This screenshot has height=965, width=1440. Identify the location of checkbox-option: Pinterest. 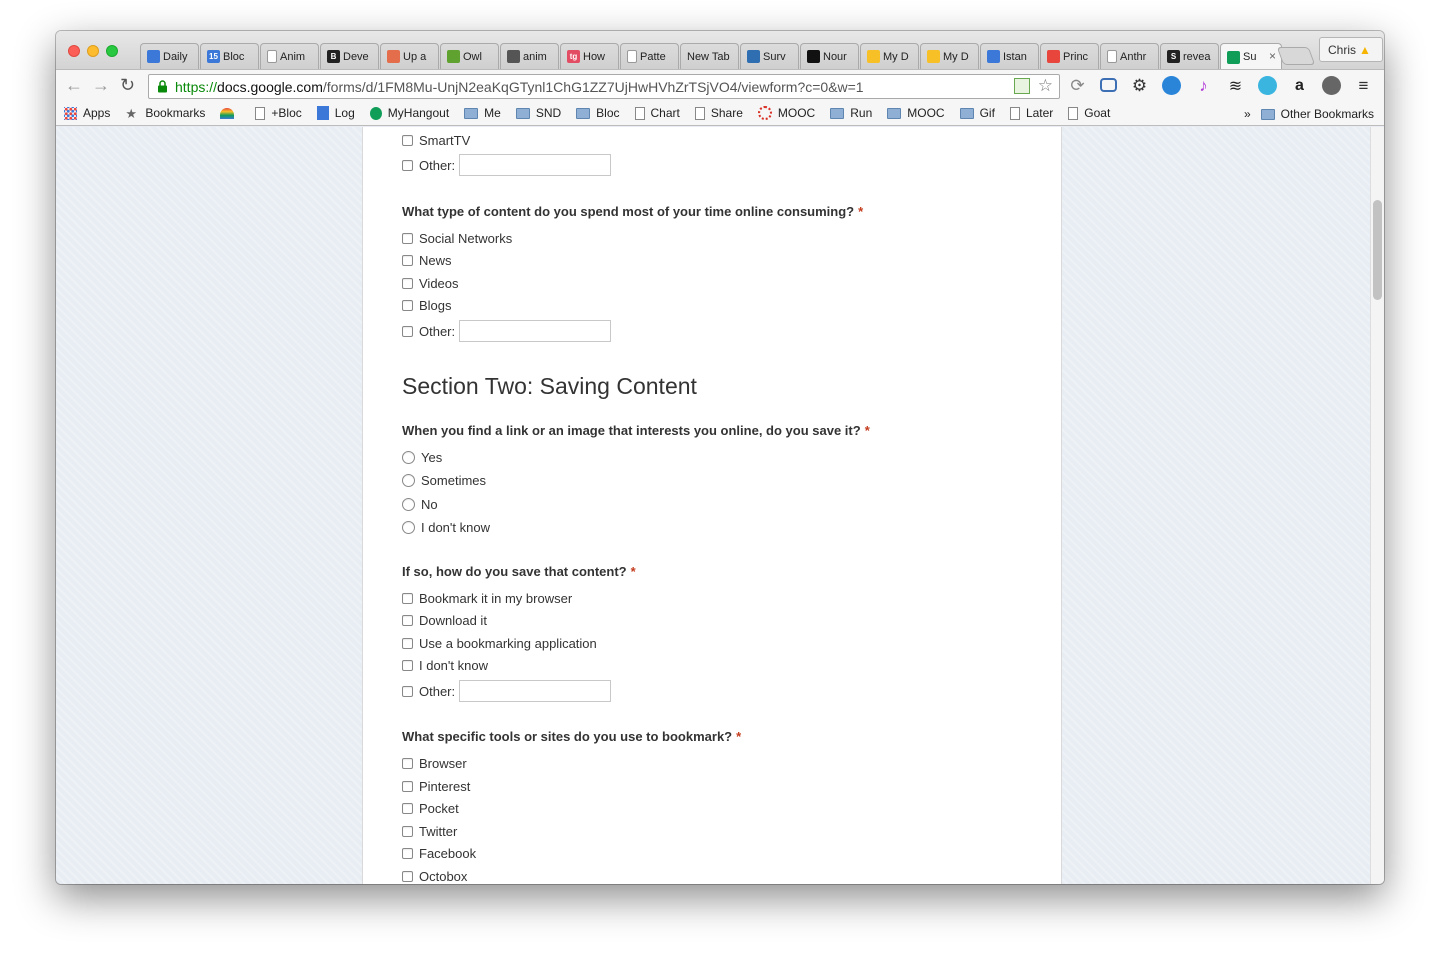
(436, 786).